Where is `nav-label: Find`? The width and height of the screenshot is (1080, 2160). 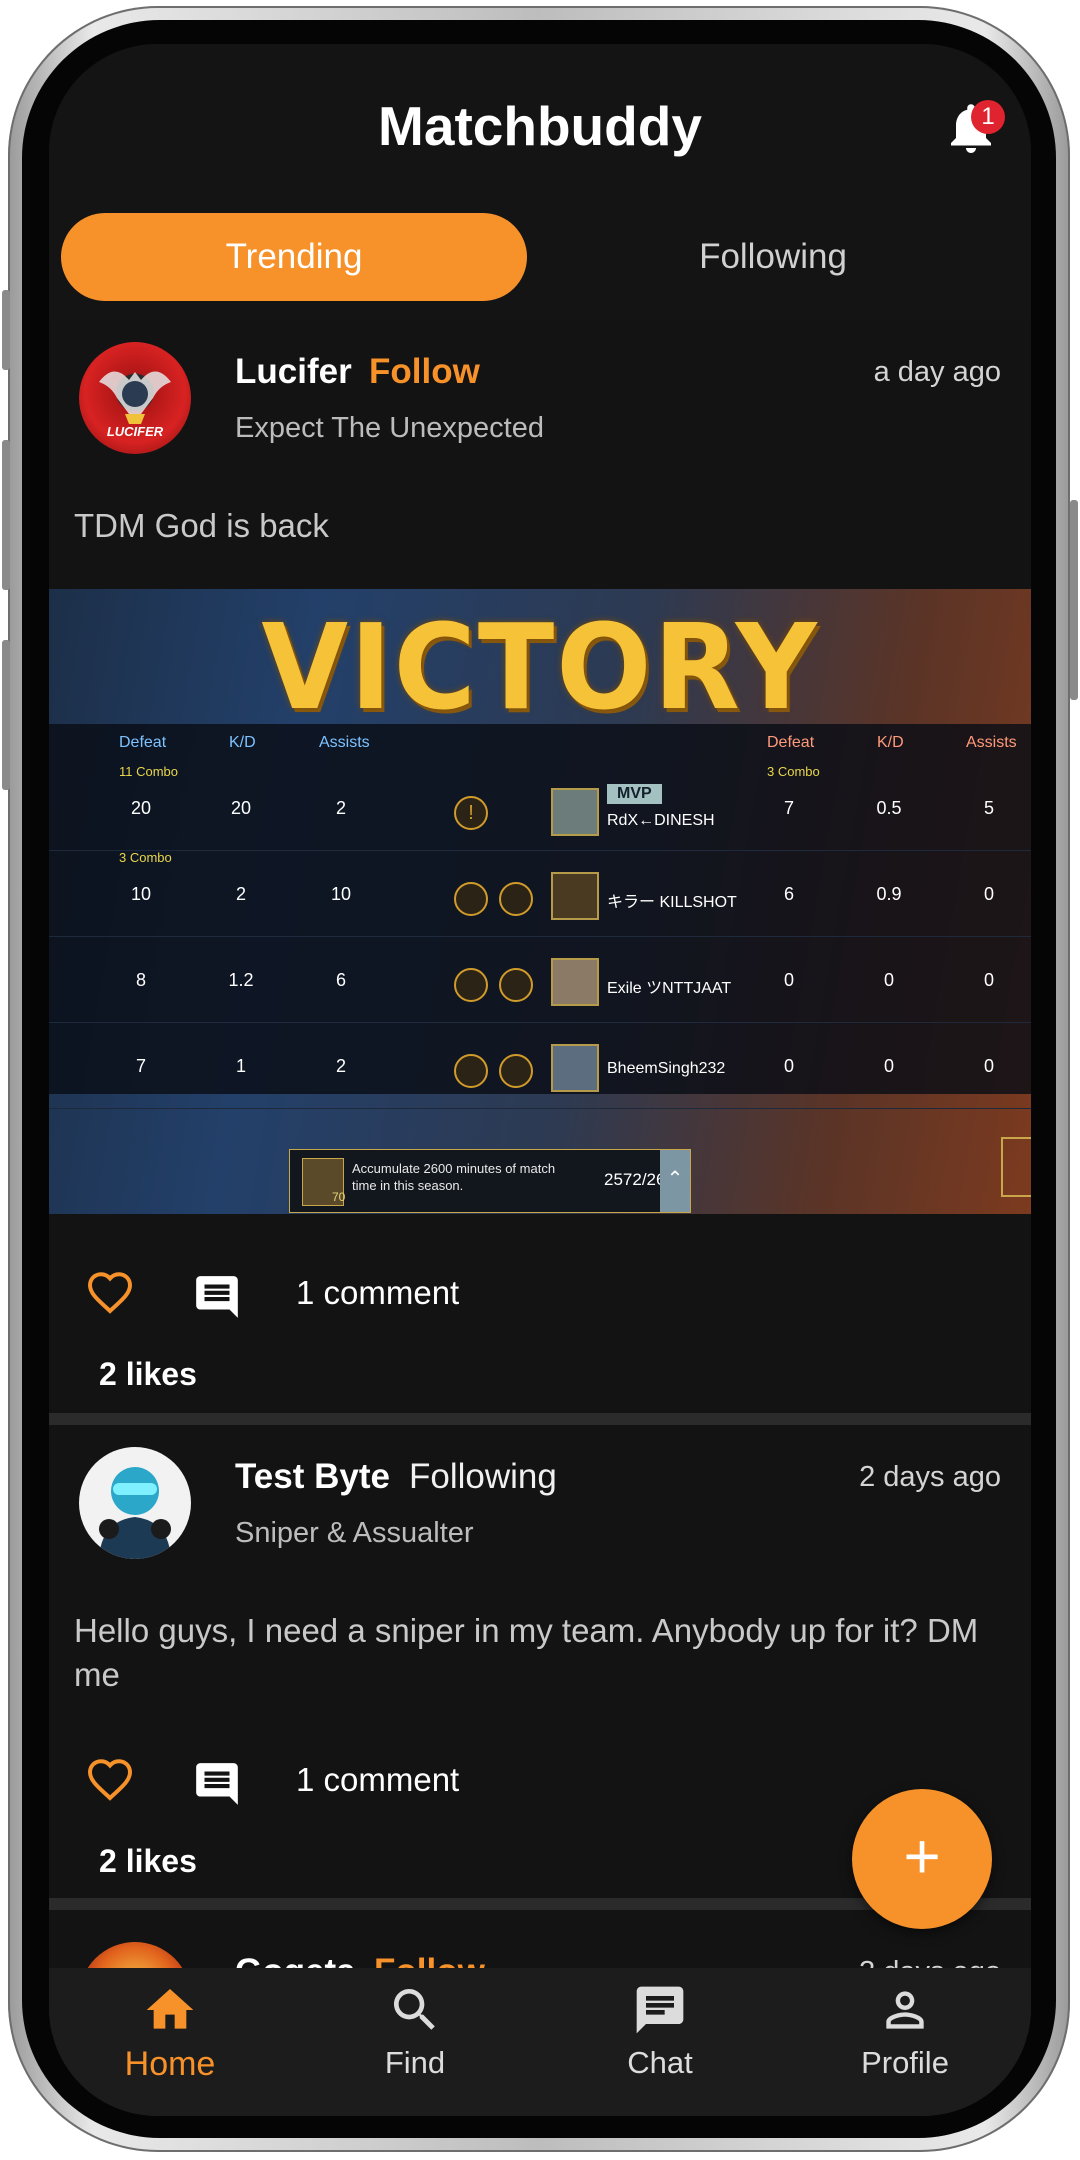
nav-label: Find is located at coordinates (415, 2062).